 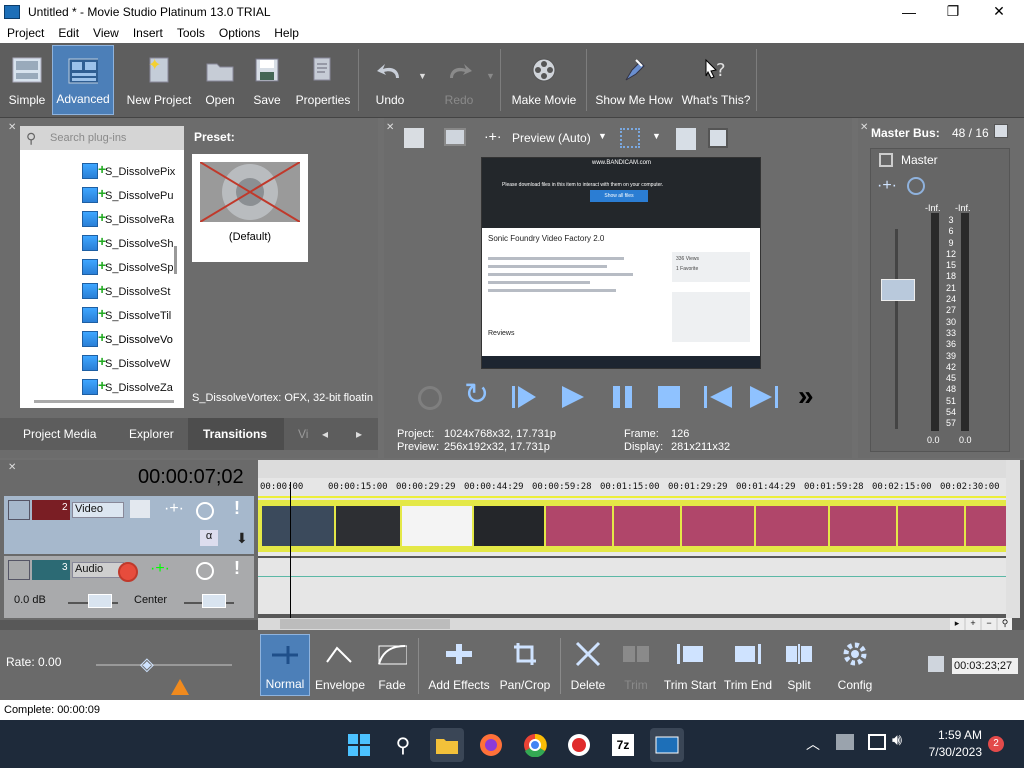 What do you see at coordinates (716, 80) in the screenshot?
I see `whats-this-button: ? What's This?` at bounding box center [716, 80].